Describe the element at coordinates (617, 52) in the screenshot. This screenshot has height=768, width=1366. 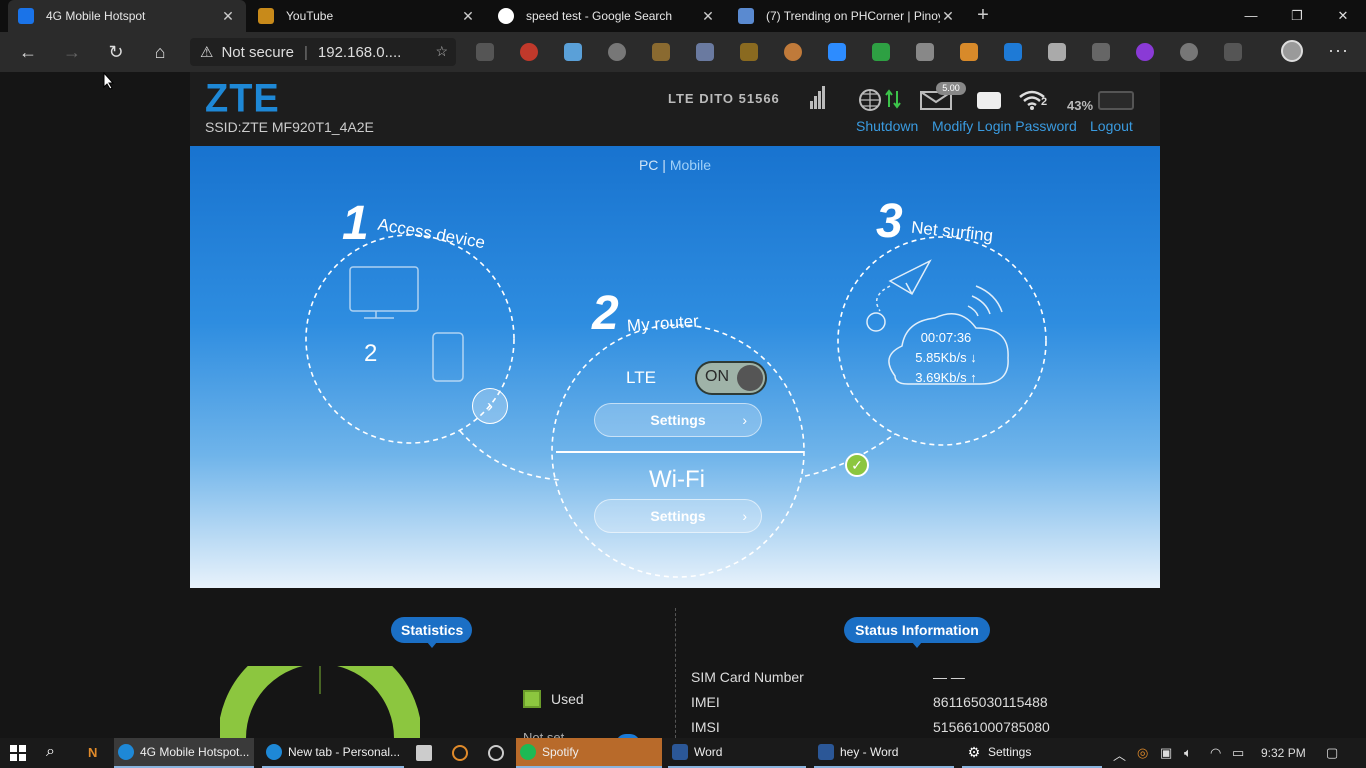
I see `owl-extension-icon` at that location.